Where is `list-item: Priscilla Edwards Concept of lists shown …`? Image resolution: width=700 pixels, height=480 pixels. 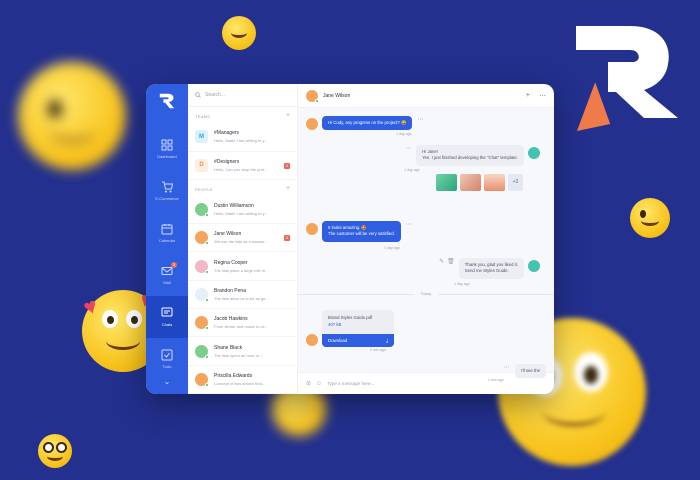
list-item: Priscilla Edwards Concept of lists shown … is located at coordinates (242, 380).